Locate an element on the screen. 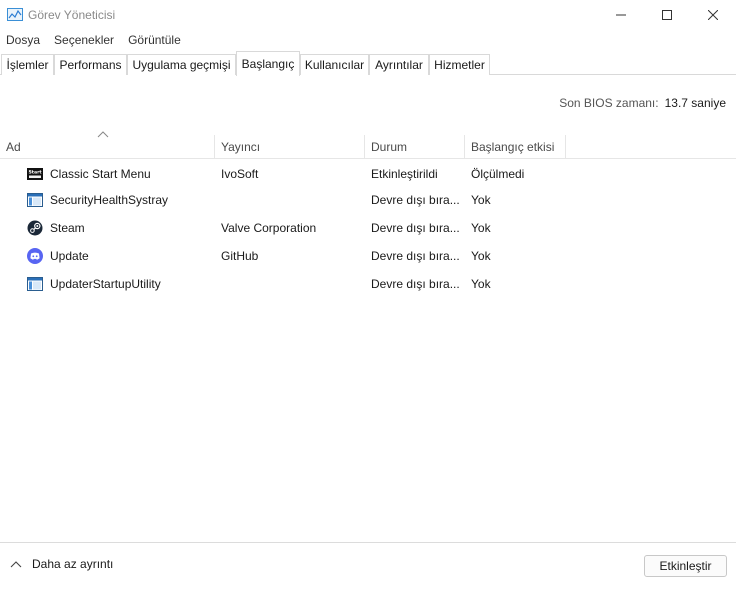  maximize-button is located at coordinates (667, 15).